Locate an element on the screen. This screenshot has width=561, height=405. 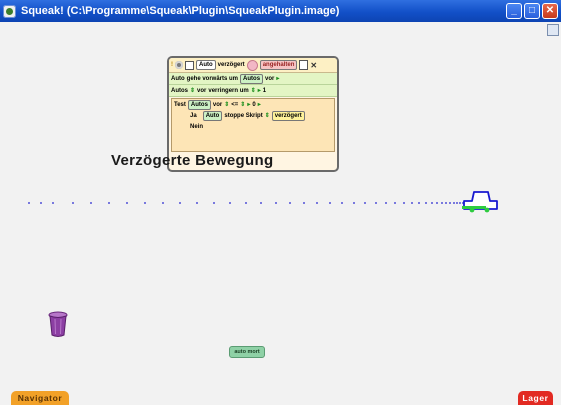
test-label: Test is located at coordinates (180, 104).